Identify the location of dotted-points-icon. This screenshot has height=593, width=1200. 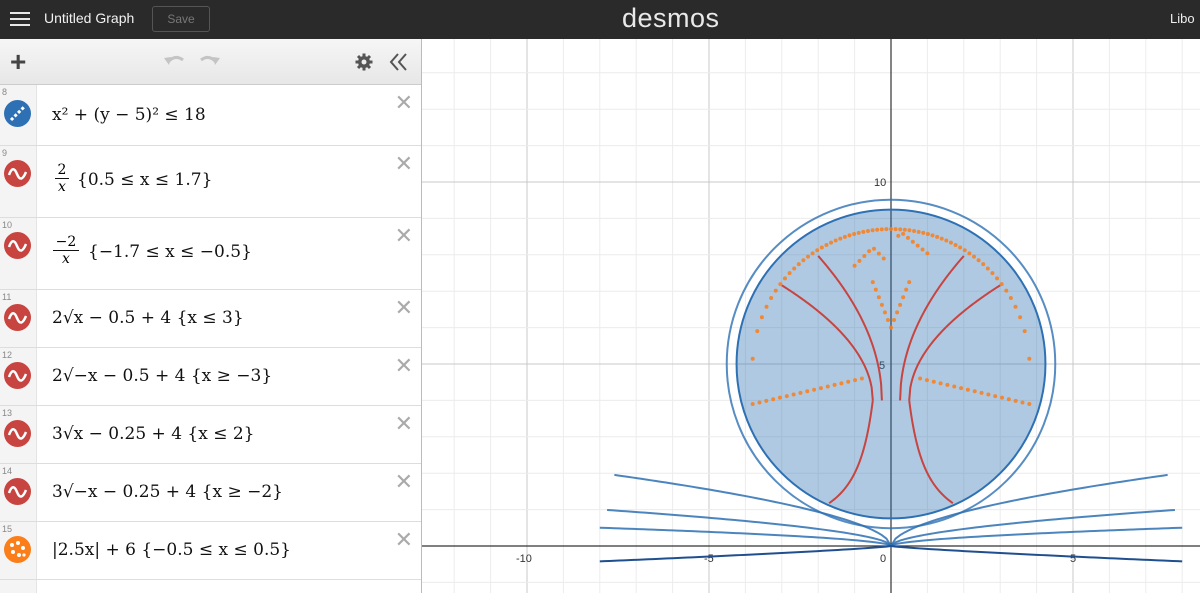
(17, 549).